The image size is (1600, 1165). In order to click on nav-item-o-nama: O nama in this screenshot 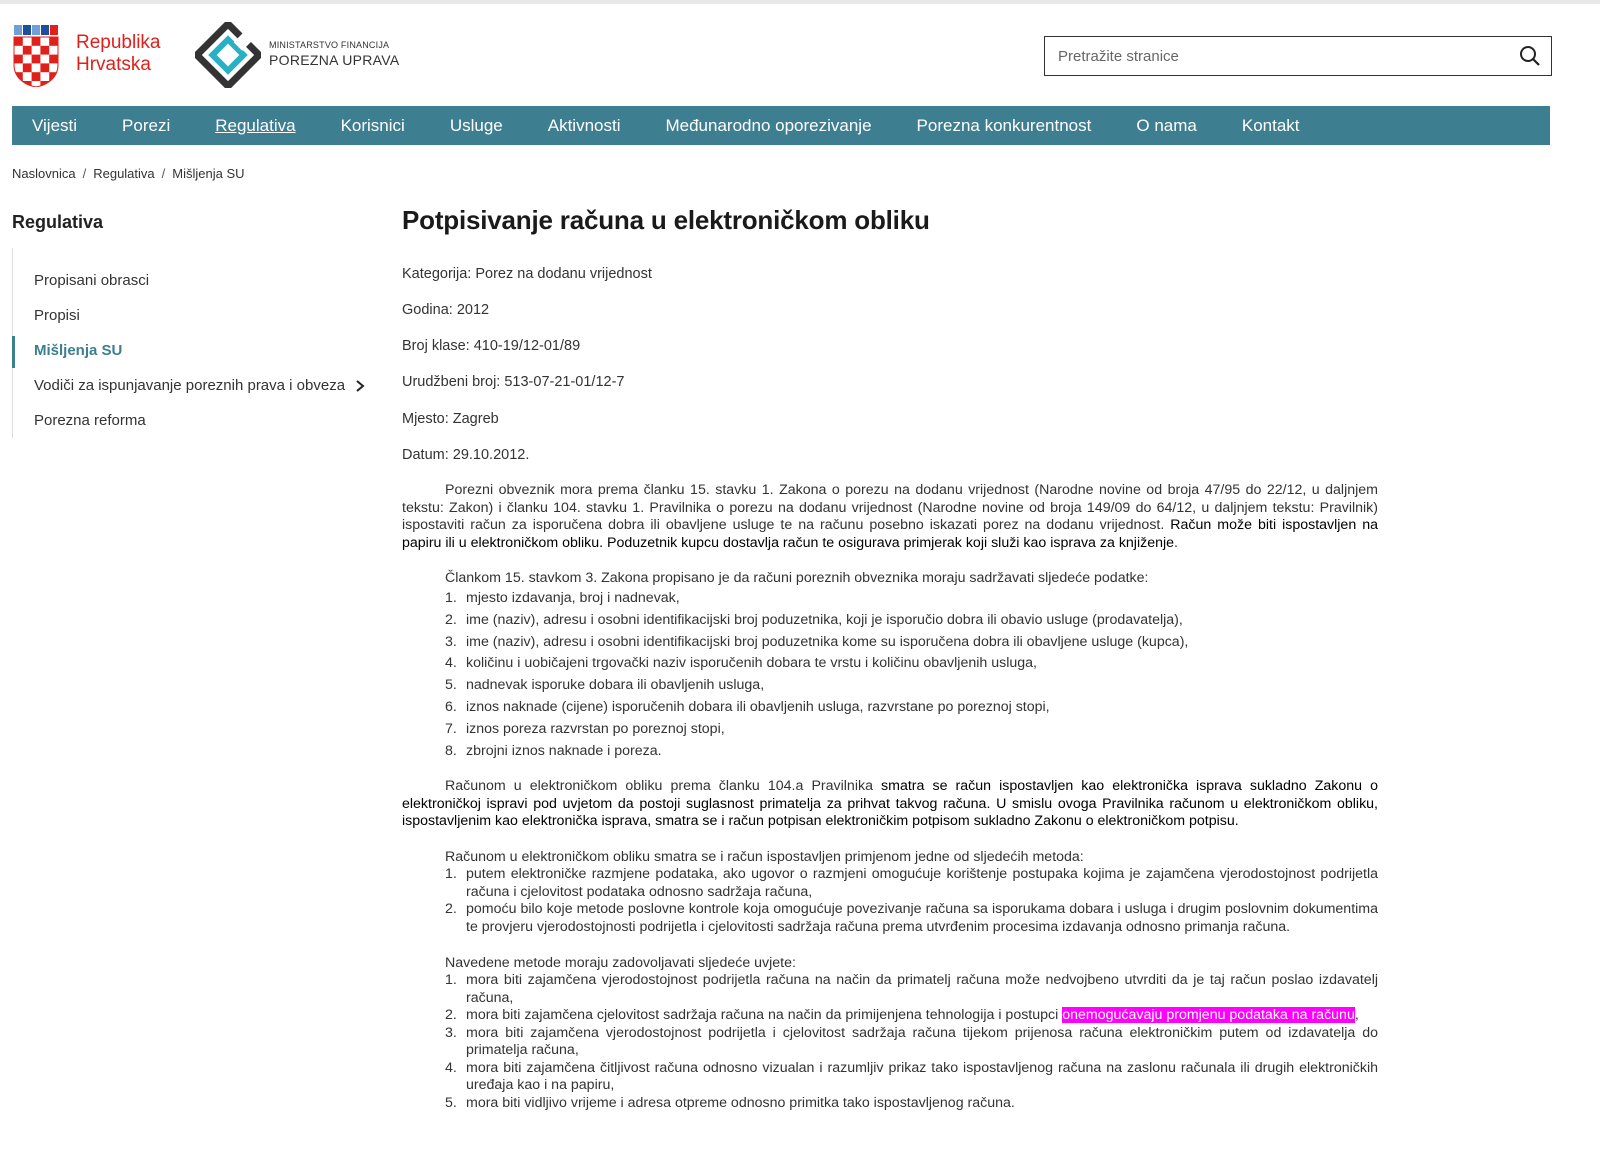, I will do `click(1166, 126)`.